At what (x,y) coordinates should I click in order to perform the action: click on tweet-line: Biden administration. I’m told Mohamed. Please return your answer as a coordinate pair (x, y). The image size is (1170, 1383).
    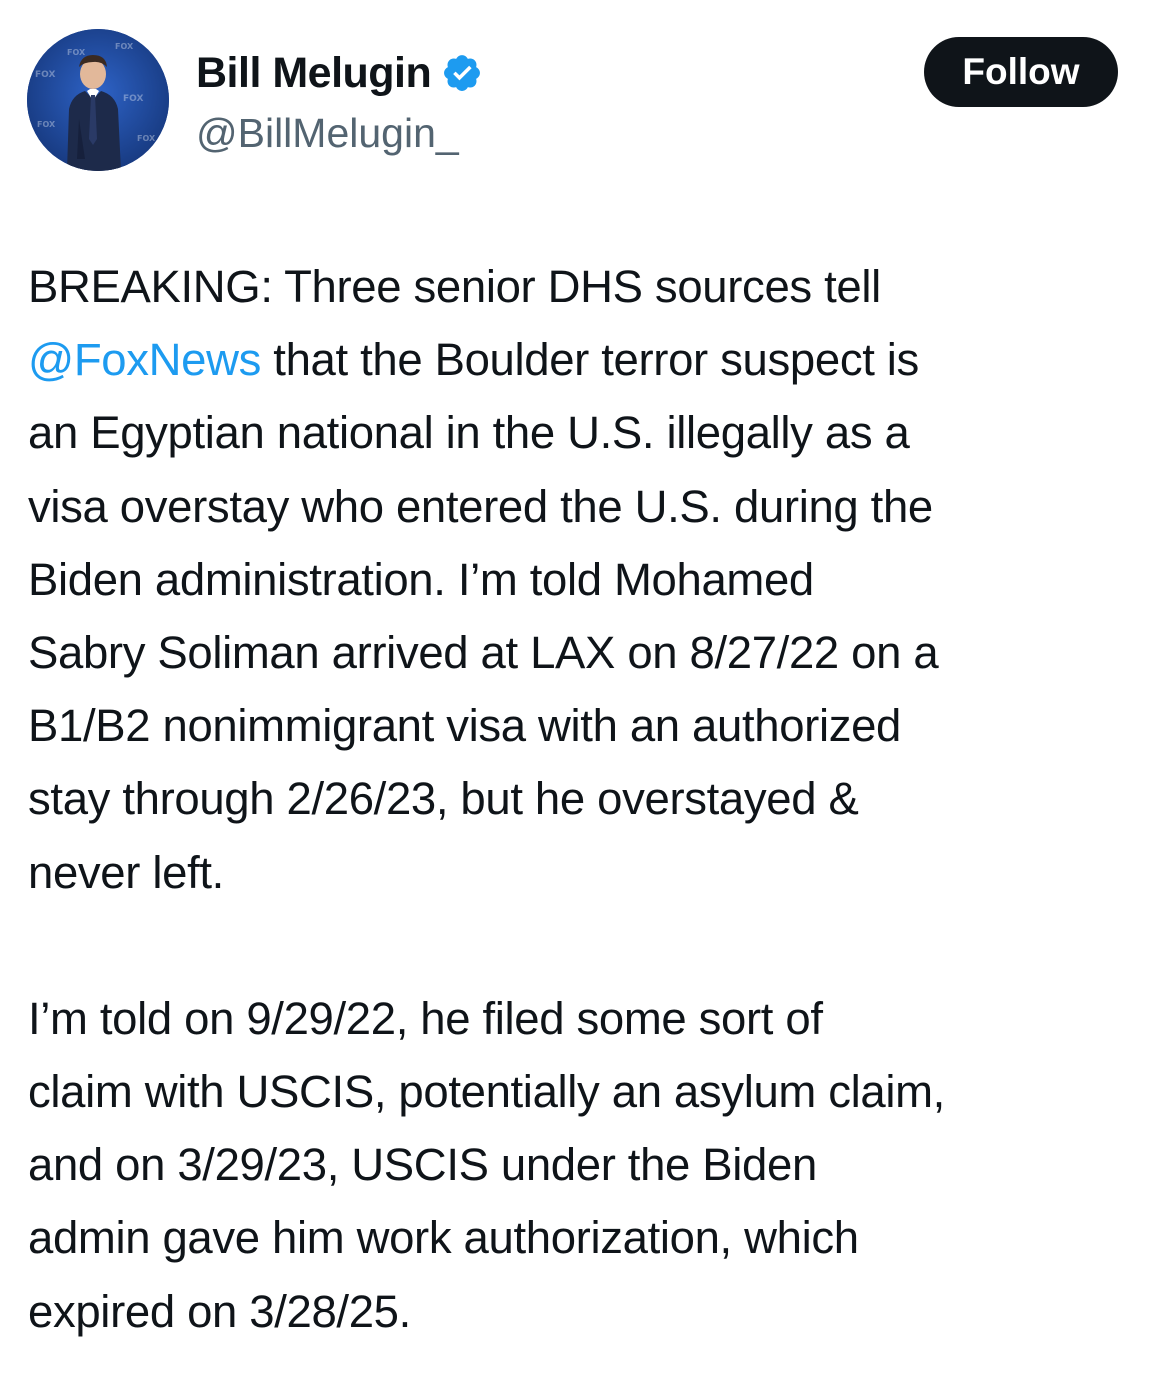
    Looking at the image, I should click on (593, 579).